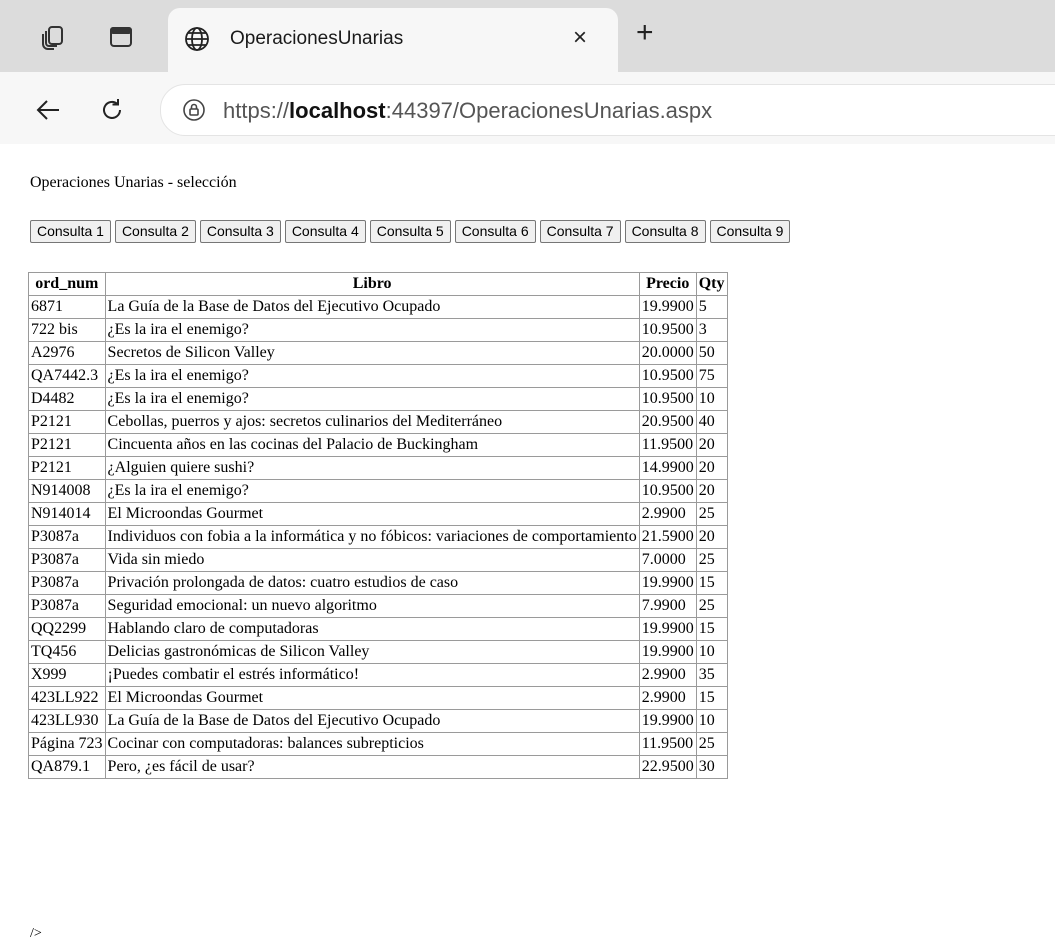 This screenshot has width=1055, height=942. What do you see at coordinates (667, 468) in the screenshot?
I see `cell-precio: 14.9900` at bounding box center [667, 468].